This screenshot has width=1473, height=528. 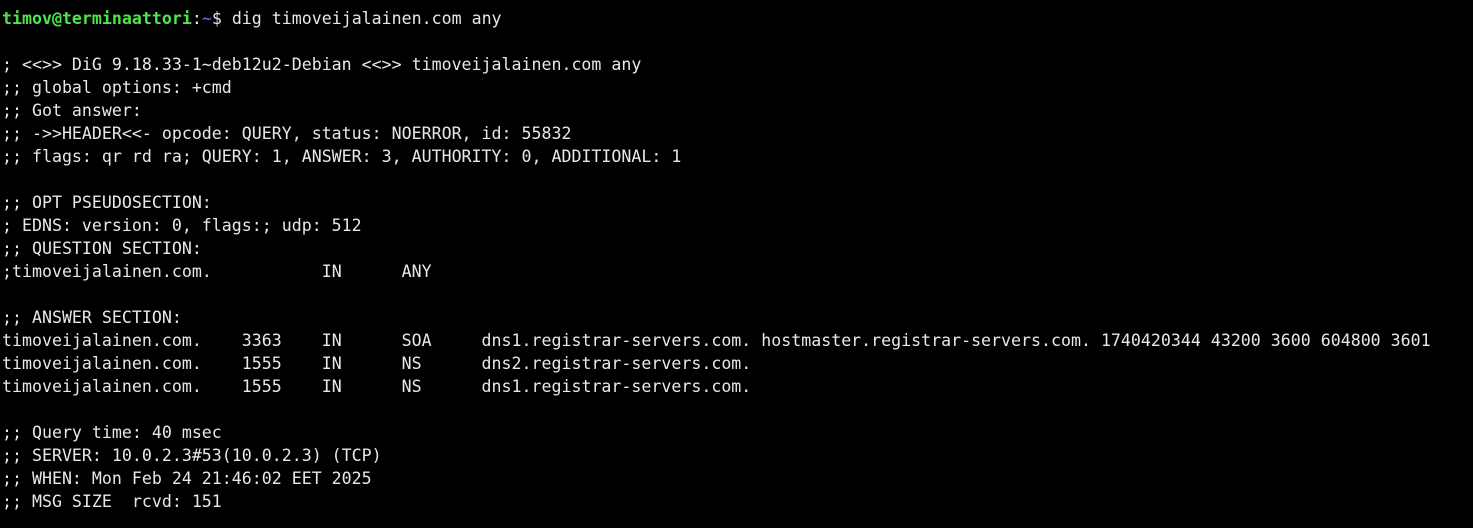 What do you see at coordinates (112, 432) in the screenshot?
I see `output-line: ;; Query time: 40 msec` at bounding box center [112, 432].